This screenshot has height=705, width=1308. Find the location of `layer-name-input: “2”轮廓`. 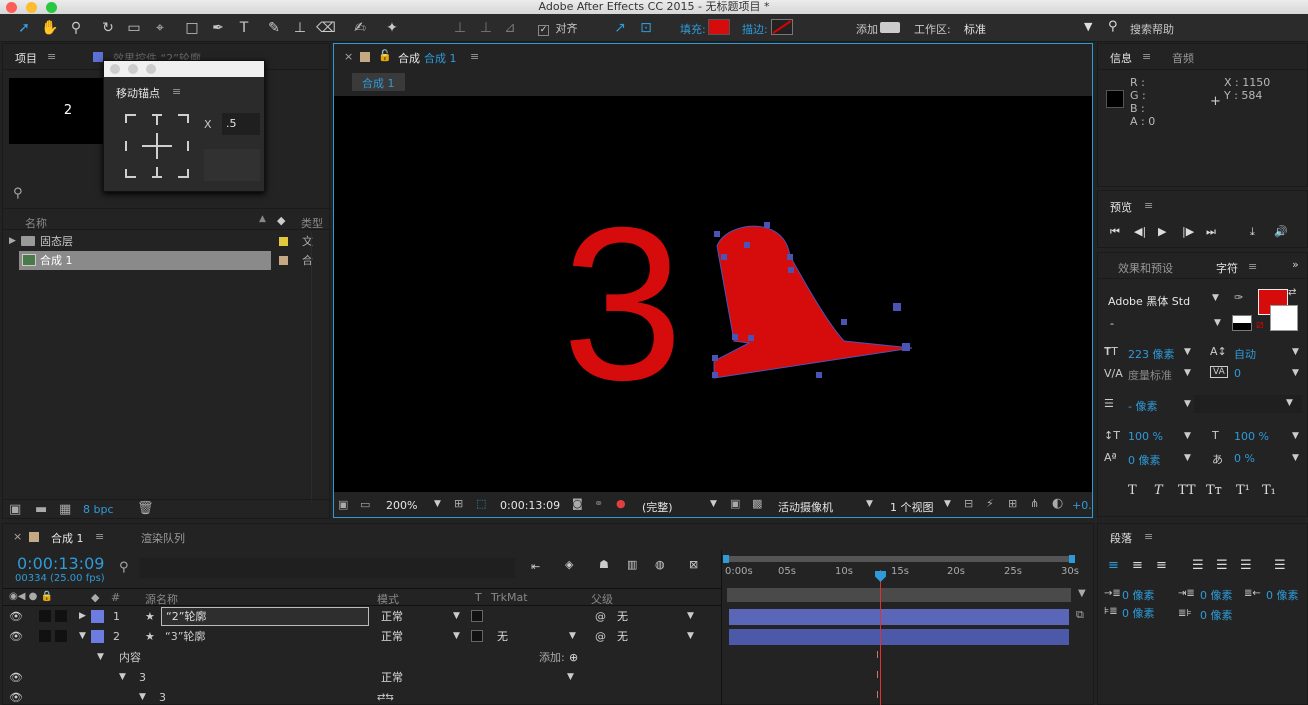

layer-name-input: “2”轮廓 is located at coordinates (265, 616).